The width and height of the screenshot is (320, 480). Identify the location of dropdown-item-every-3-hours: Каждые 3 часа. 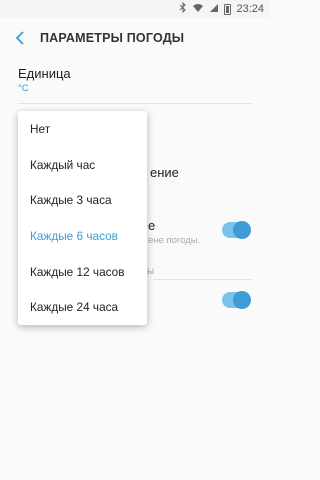
(82, 200).